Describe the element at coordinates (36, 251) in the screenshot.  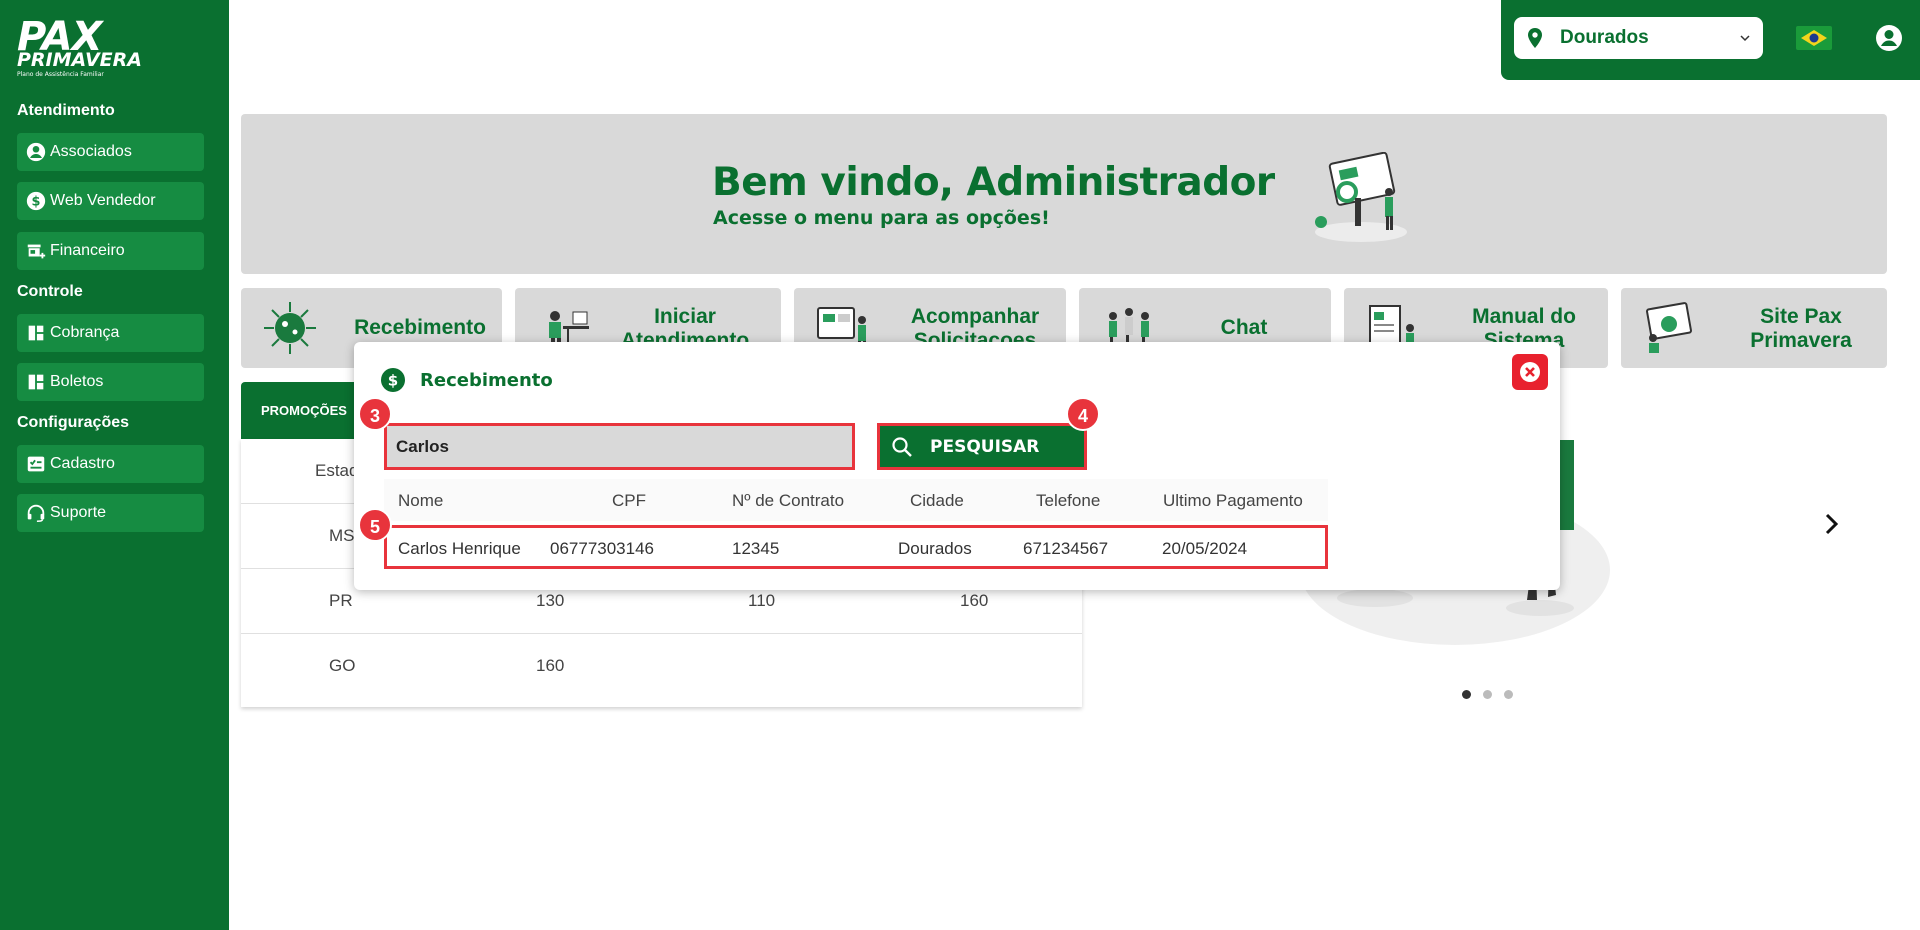
I see `store-plus-icon` at that location.